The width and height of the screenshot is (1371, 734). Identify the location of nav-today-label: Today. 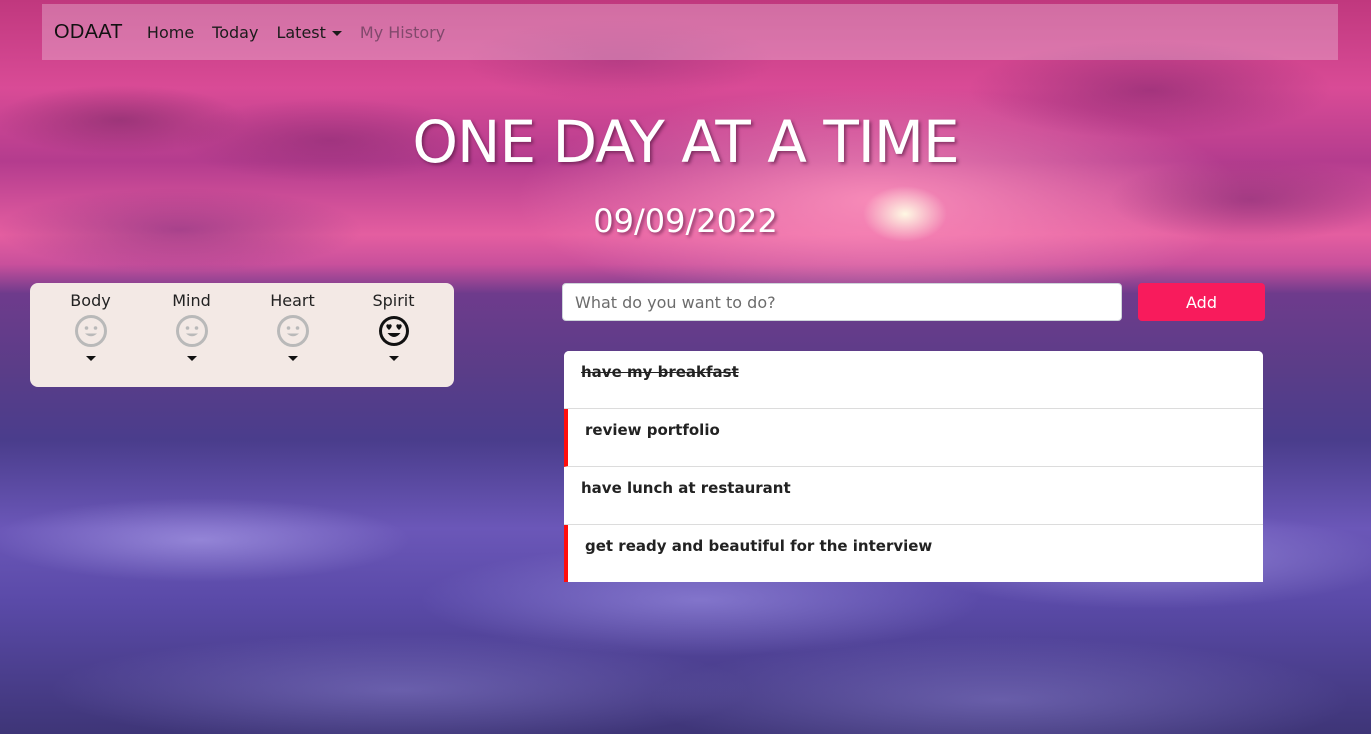
(235, 32).